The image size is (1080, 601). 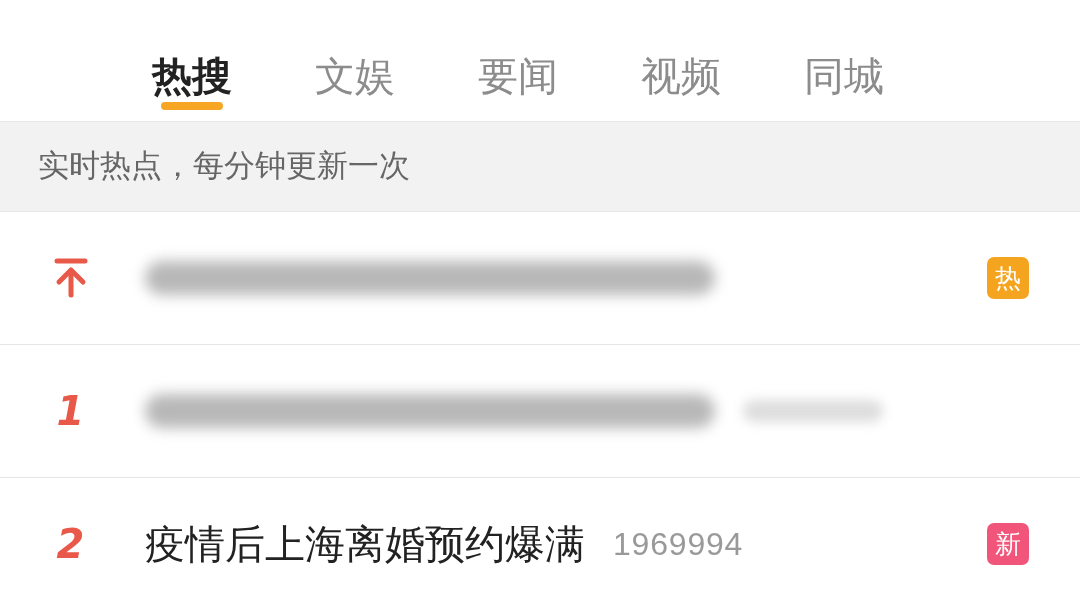 I want to click on heat-count: 1969994, so click(x=678, y=544).